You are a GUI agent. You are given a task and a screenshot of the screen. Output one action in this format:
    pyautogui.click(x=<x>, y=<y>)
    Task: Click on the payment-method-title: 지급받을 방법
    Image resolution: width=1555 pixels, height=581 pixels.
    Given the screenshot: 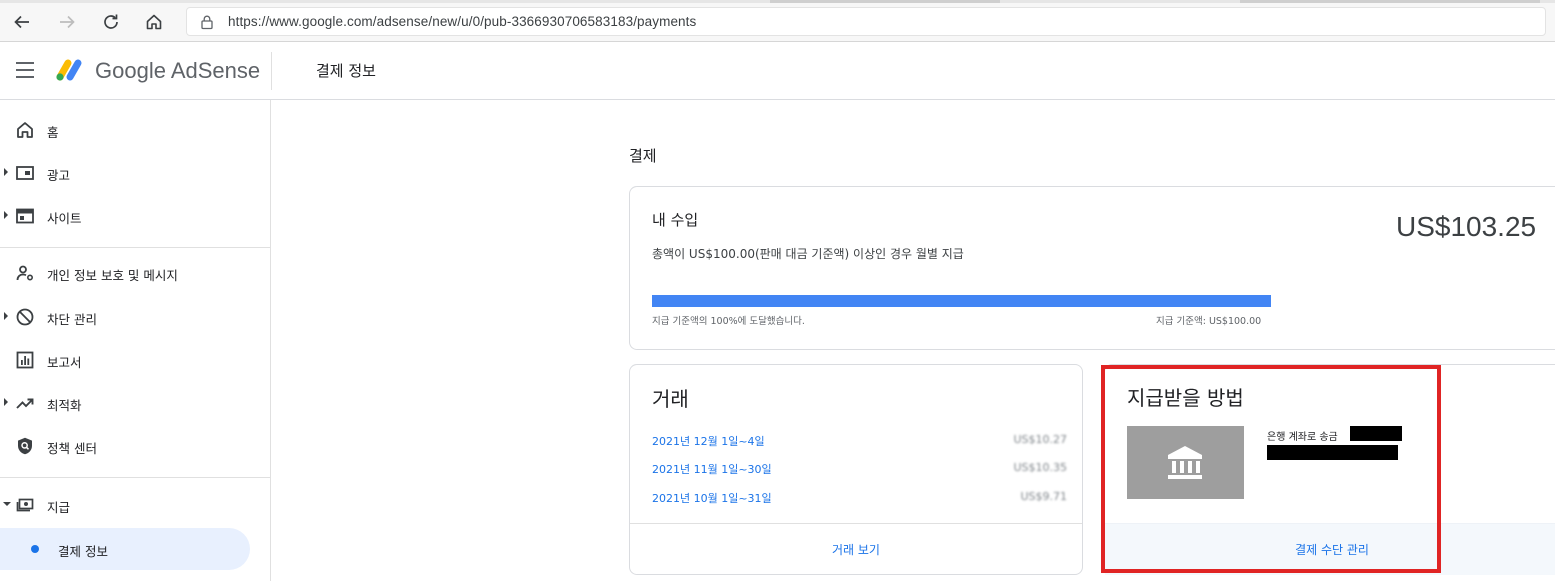 What is the action you would take?
    pyautogui.click(x=1185, y=398)
    